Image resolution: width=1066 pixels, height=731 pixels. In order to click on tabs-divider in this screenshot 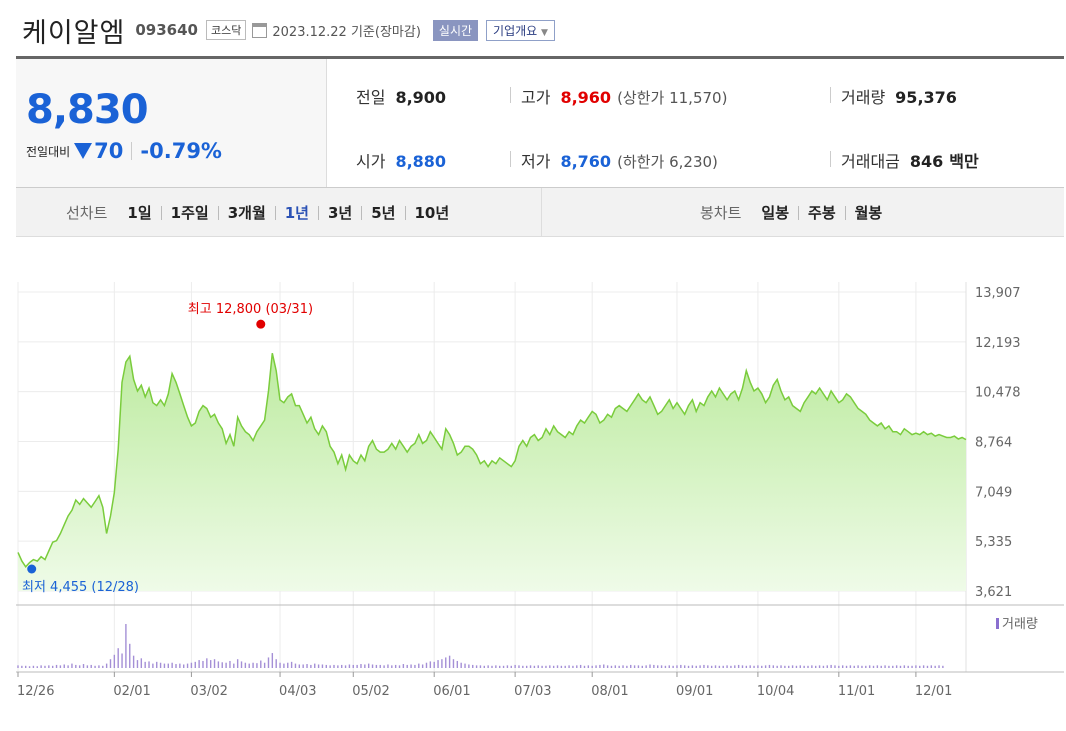, I will do `click(541, 212)`.